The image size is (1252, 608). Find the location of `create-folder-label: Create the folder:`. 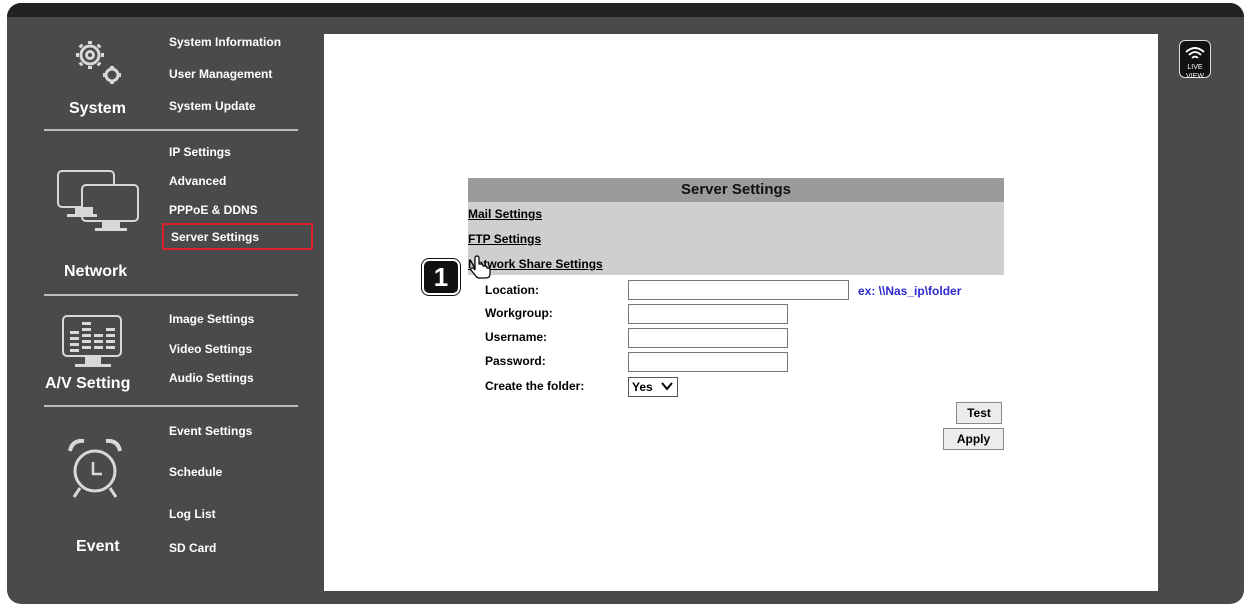

create-folder-label: Create the folder: is located at coordinates (535, 386).